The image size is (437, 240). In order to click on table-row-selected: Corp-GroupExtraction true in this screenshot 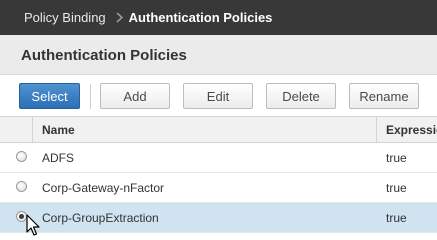, I will do `click(218, 218)`.